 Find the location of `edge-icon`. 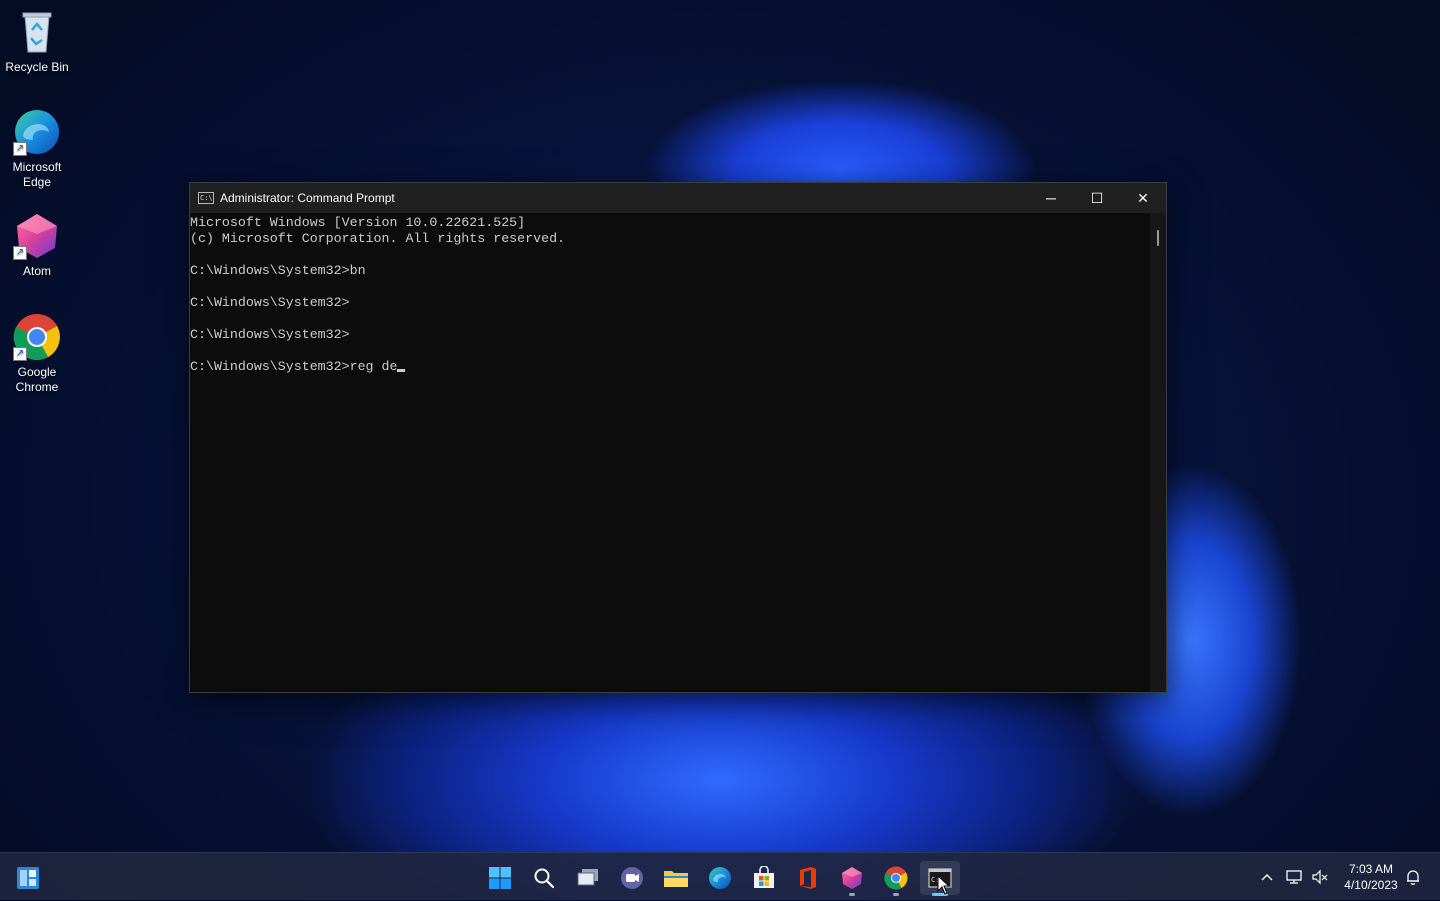

edge-icon is located at coordinates (720, 878).